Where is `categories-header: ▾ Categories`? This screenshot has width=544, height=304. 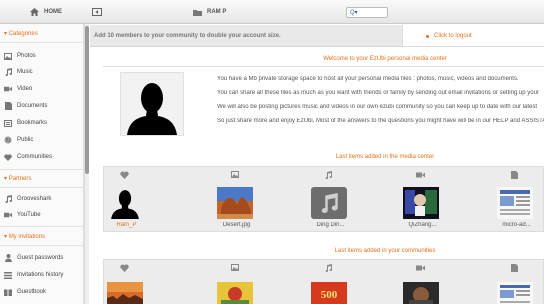 categories-header: ▾ Categories is located at coordinates (21, 33).